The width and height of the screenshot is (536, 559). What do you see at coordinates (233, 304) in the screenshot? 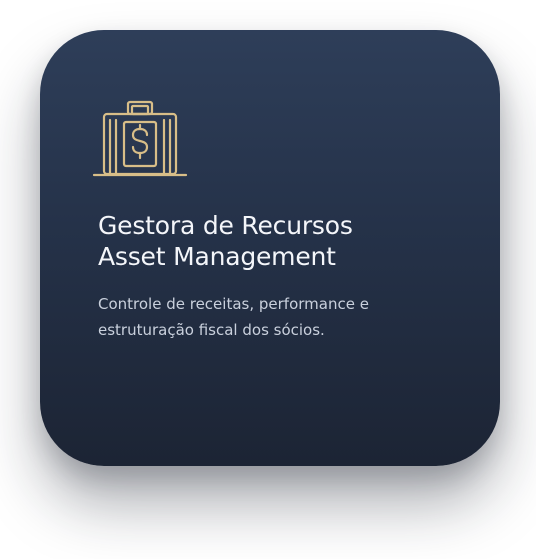
I see `card-description-line-1: Controle de receitas, performance e` at bounding box center [233, 304].